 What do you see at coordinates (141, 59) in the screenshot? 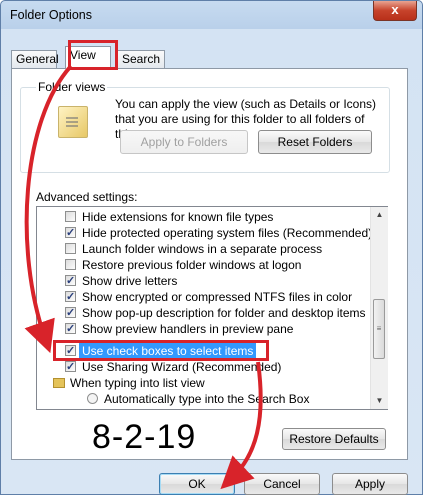
I see `tab-search: Search` at bounding box center [141, 59].